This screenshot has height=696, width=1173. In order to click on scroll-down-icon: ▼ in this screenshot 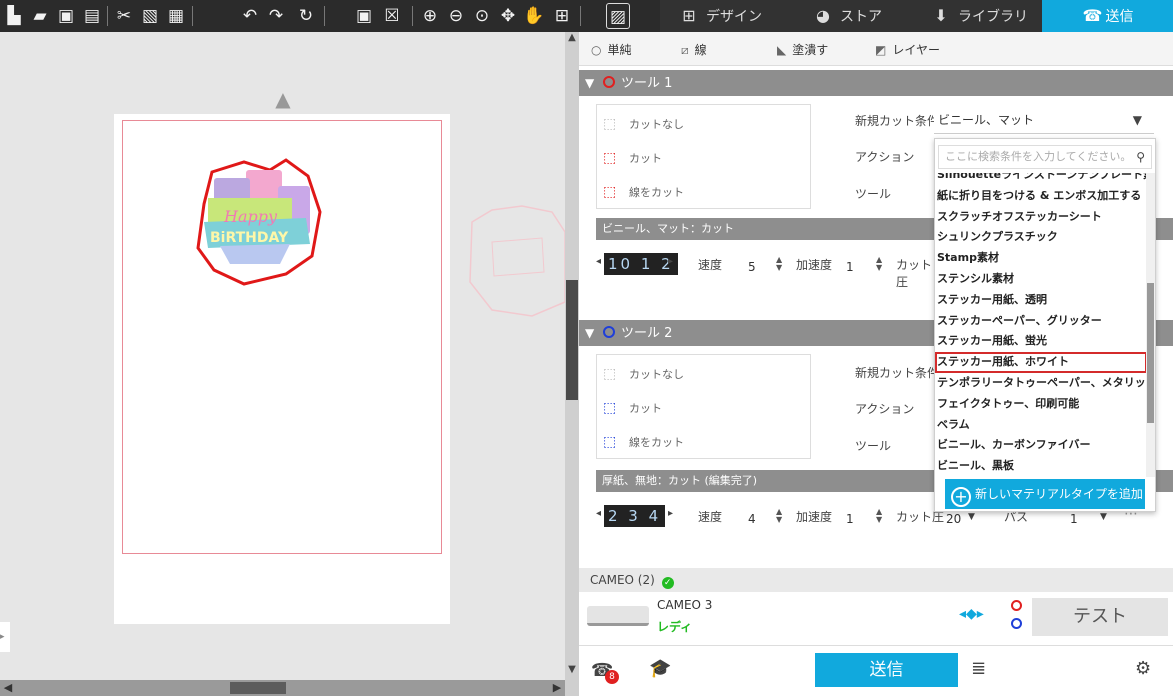, I will do `click(572, 671)`.